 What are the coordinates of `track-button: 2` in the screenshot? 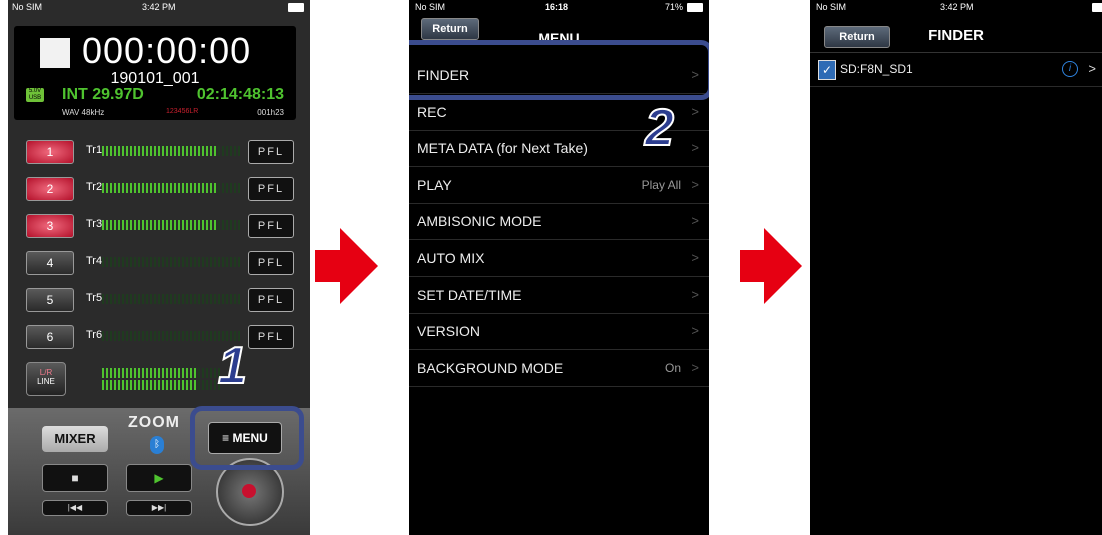 It's located at (50, 189).